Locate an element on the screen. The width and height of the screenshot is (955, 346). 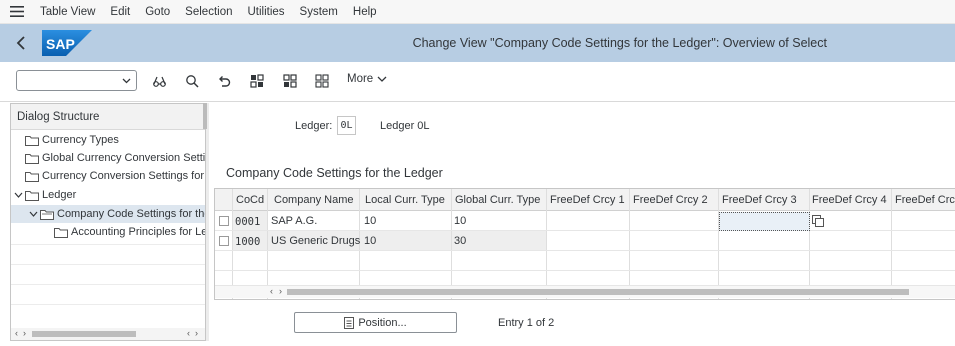
cell-cocd: 0001 is located at coordinates (248, 222).